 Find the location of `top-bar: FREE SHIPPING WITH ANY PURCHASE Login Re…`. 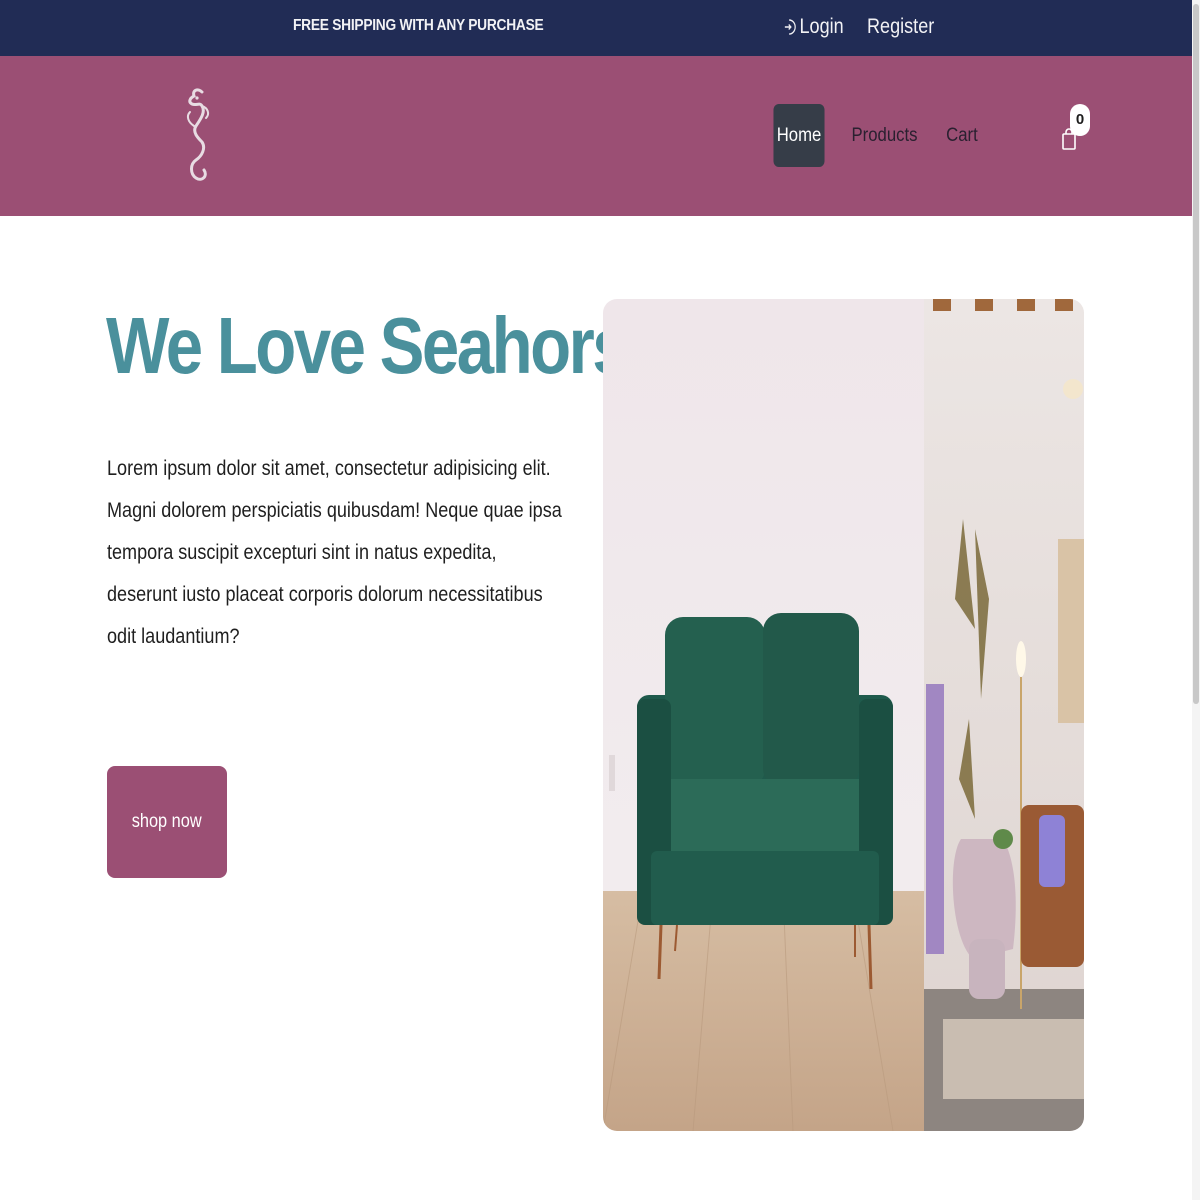

top-bar: FREE SHIPPING WITH ANY PURCHASE Login Re… is located at coordinates (596, 28).